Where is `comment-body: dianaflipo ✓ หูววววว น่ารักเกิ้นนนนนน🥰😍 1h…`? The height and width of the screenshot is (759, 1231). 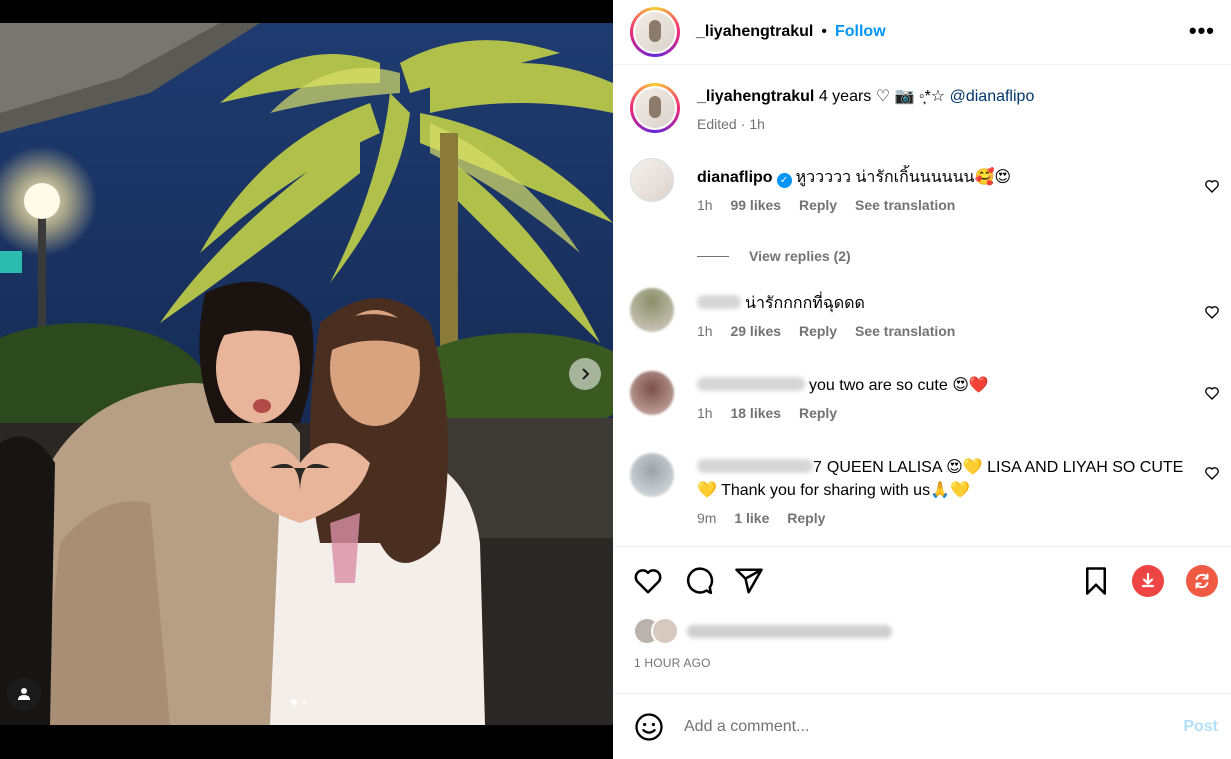 comment-body: dianaflipo ✓ หูววววว น่ารักเกิ้นนนนนน🥰😍 1h… is located at coordinates (944, 189).